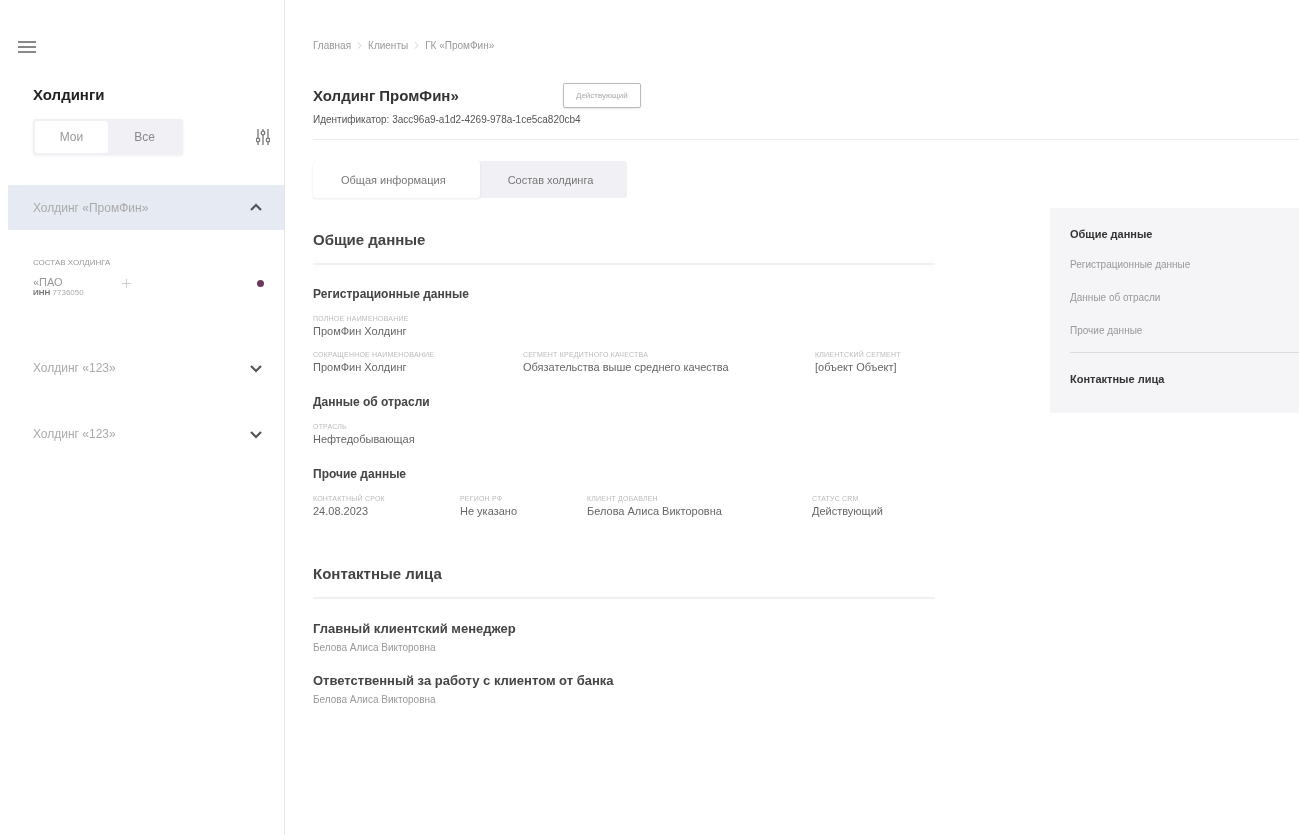  I want to click on page-title: Холдинг ПромФин», so click(386, 95).